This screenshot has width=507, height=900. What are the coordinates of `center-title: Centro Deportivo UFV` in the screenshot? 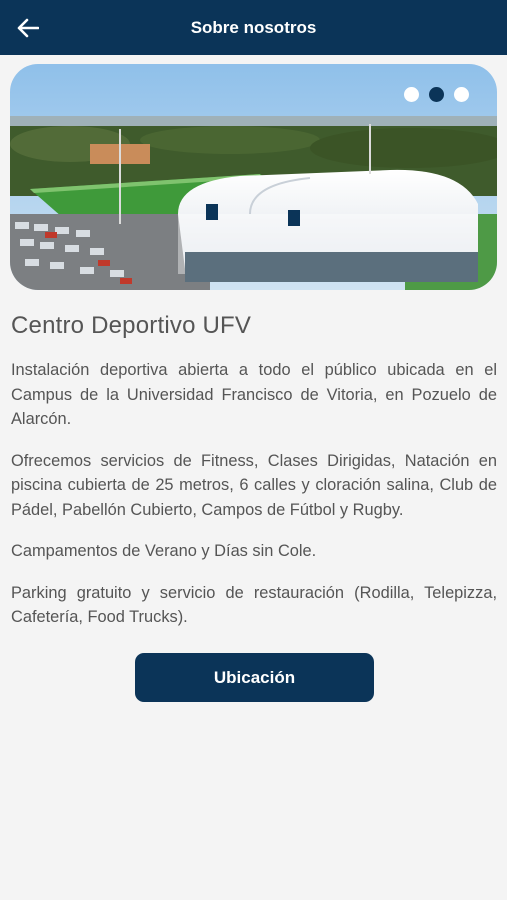 It's located at (131, 325).